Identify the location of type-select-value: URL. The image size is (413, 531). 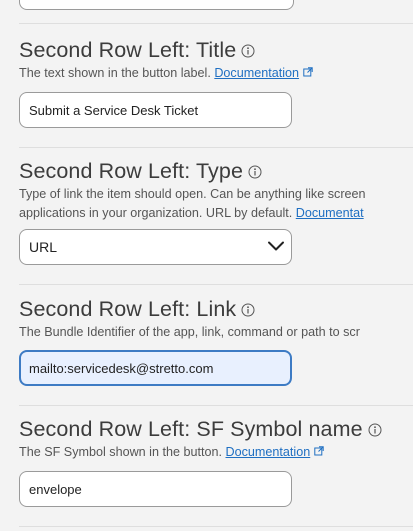
(43, 247).